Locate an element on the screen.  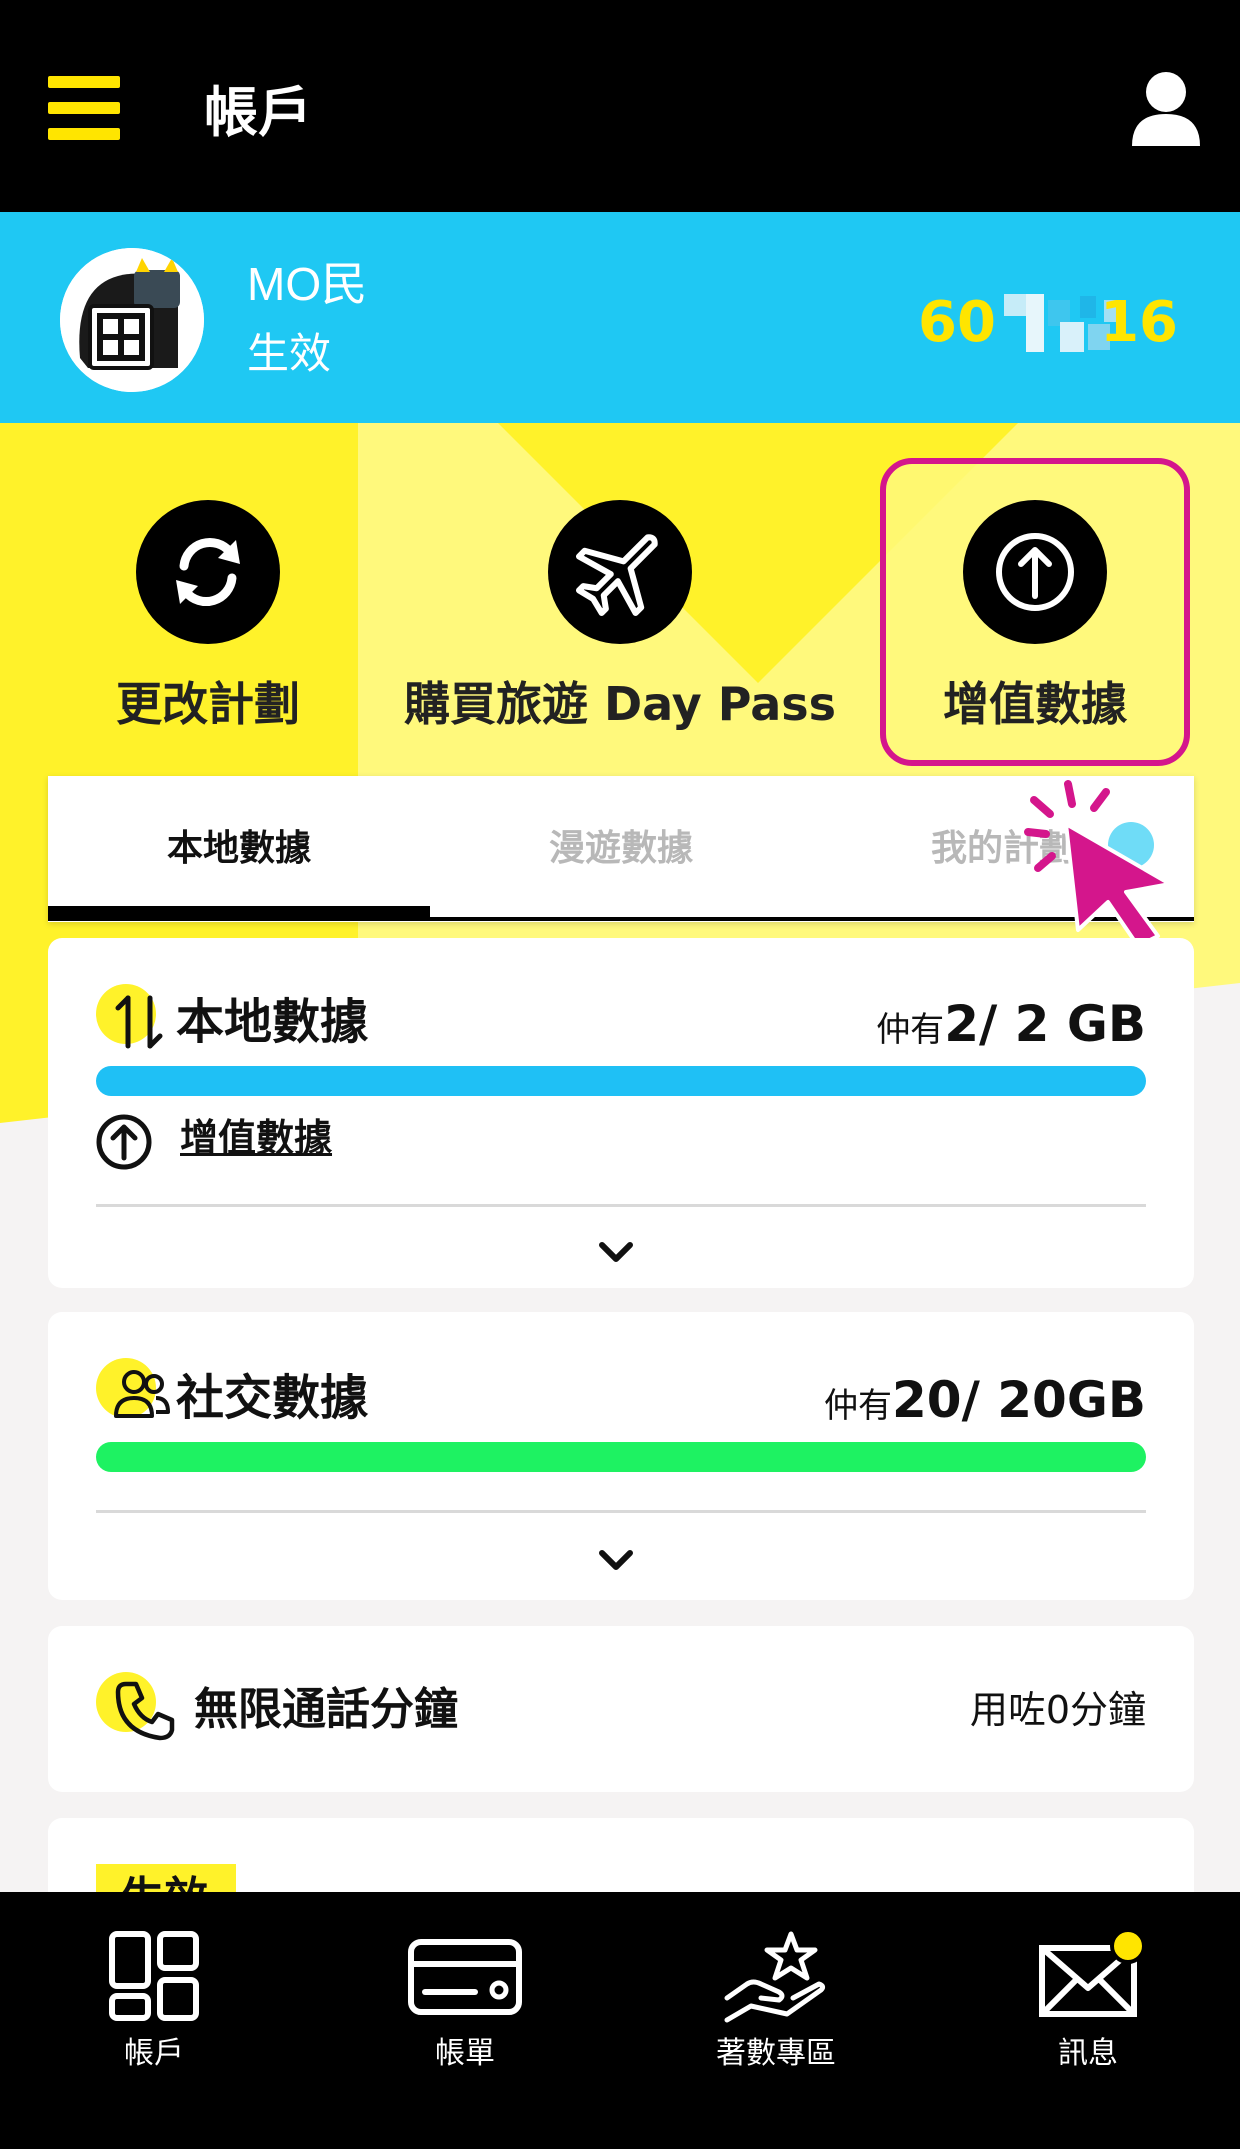
bottom-navigation: 帳戶 帳單 著數專區 訊息 is located at coordinates (620, 2020).